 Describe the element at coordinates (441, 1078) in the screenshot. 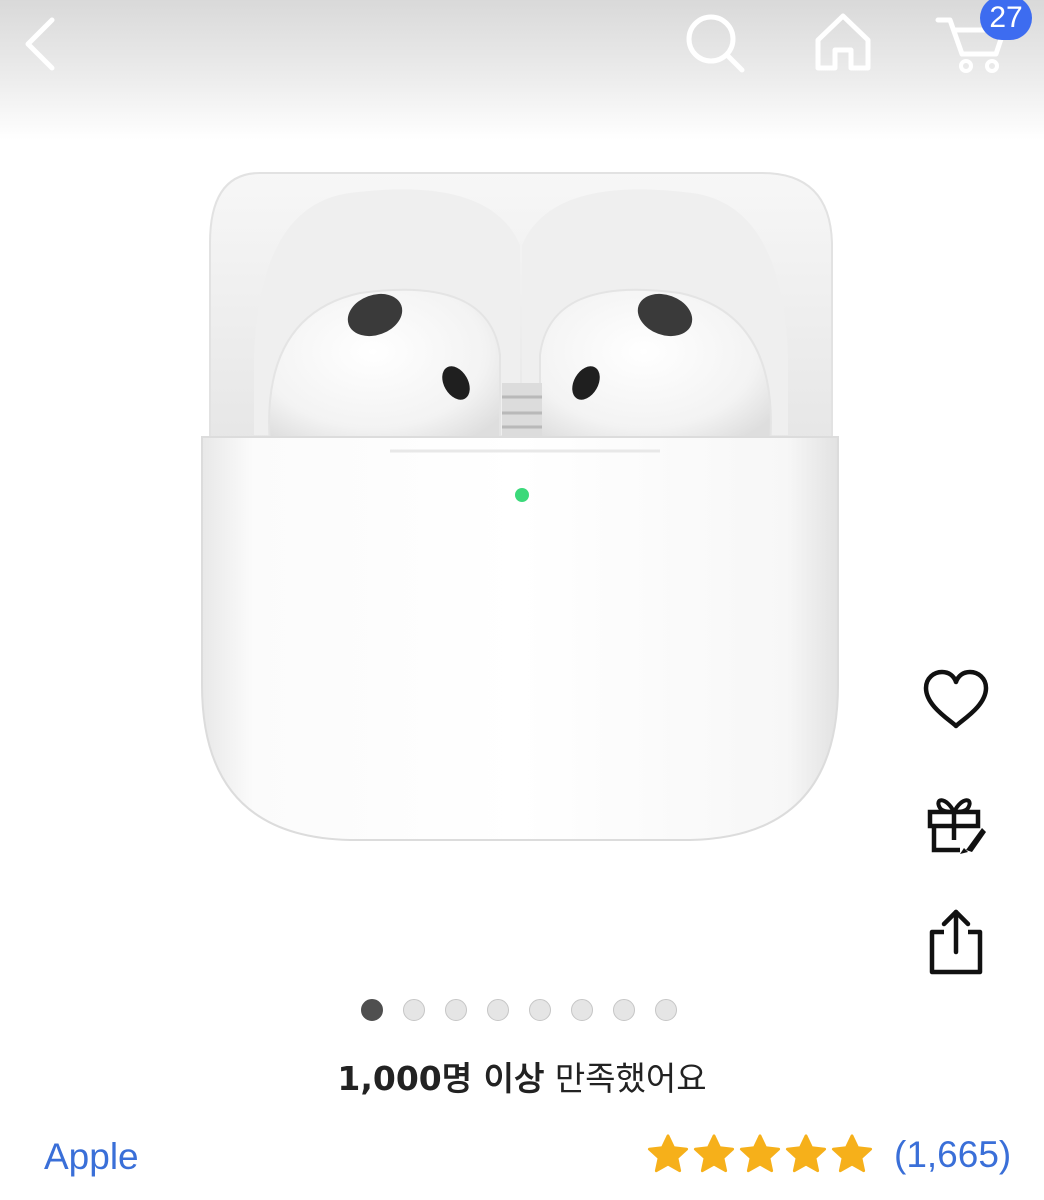

I see `satisfaction-count: 1,000명 이상` at that location.